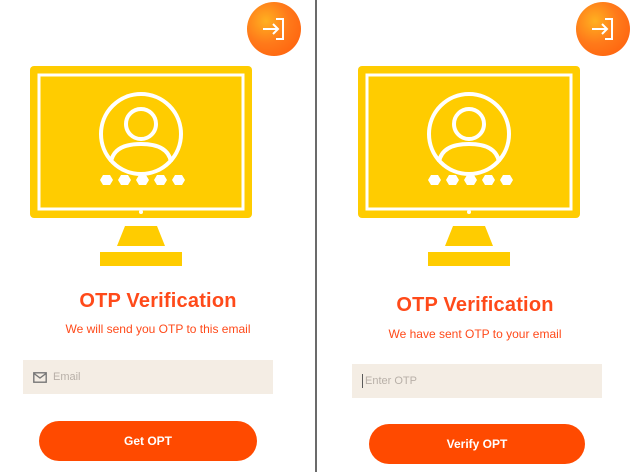  What do you see at coordinates (362, 381) in the screenshot?
I see `text-caret` at bounding box center [362, 381].